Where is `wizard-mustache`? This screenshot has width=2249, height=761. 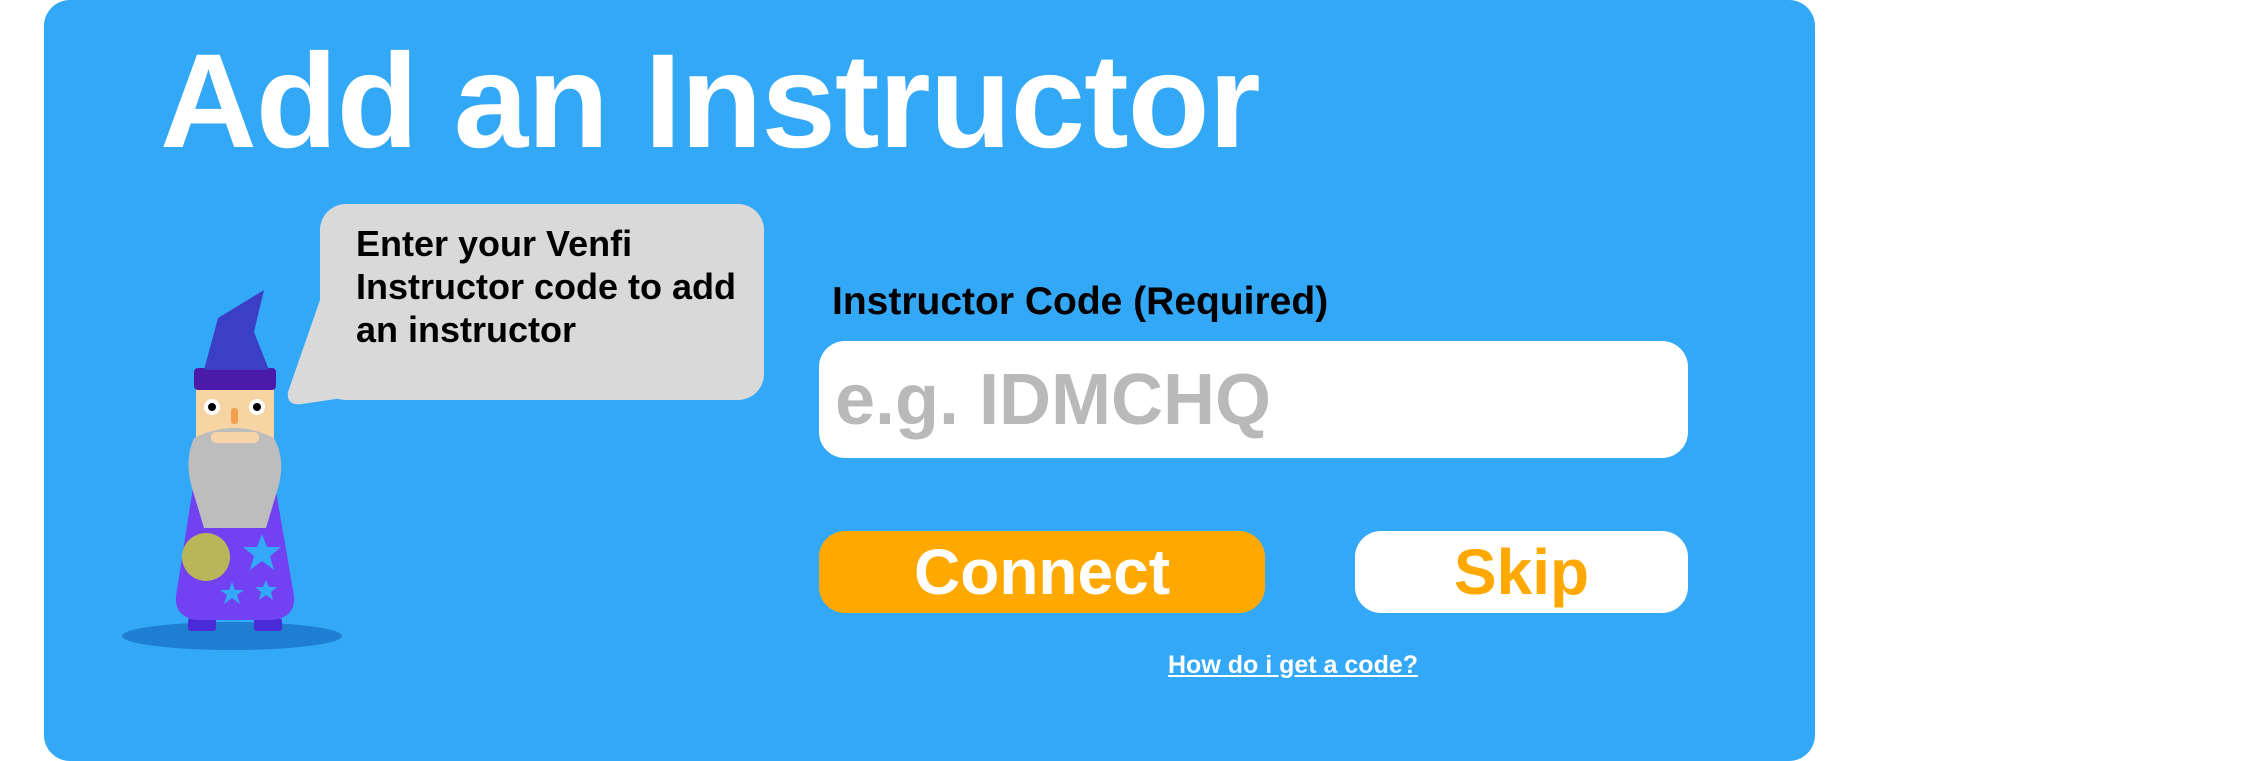 wizard-mustache is located at coordinates (235, 437).